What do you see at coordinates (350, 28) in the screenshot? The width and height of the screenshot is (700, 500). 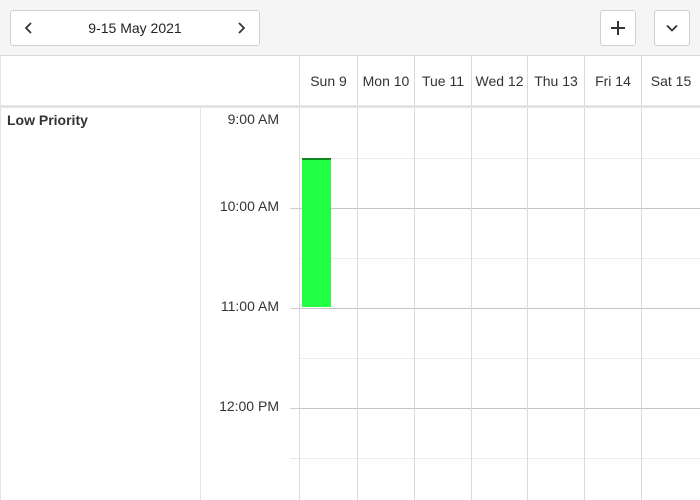 I see `toolbar: 9-15 May 2021` at bounding box center [350, 28].